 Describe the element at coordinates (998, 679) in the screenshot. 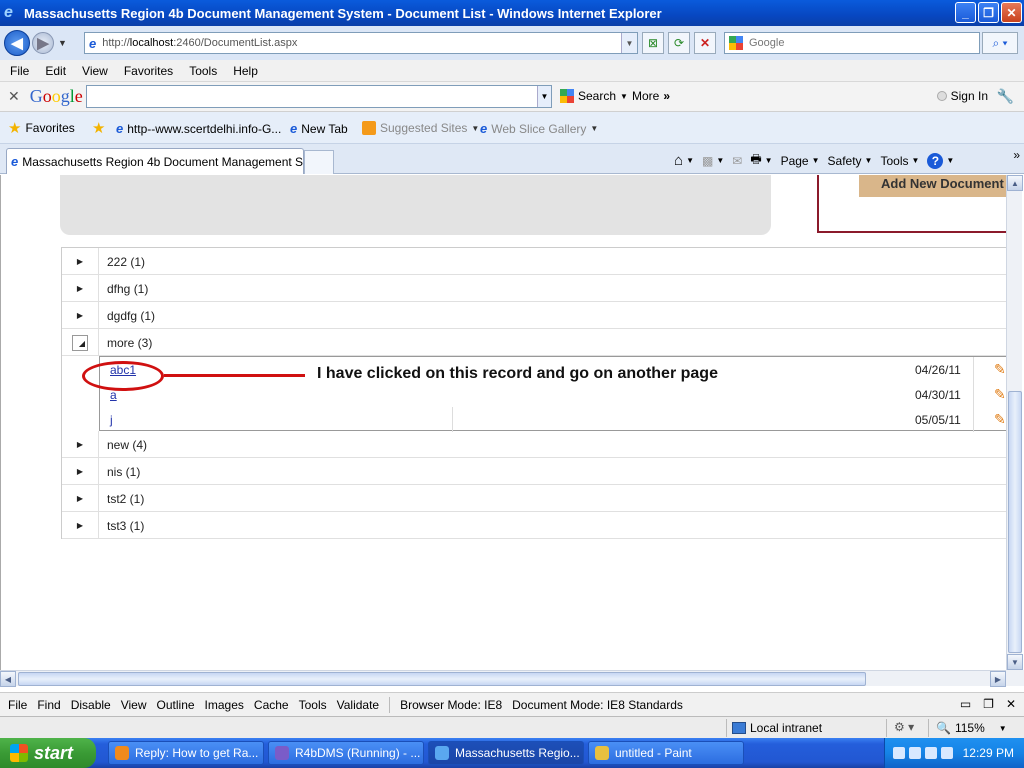

I see `scroll-right-icon: ▶` at that location.